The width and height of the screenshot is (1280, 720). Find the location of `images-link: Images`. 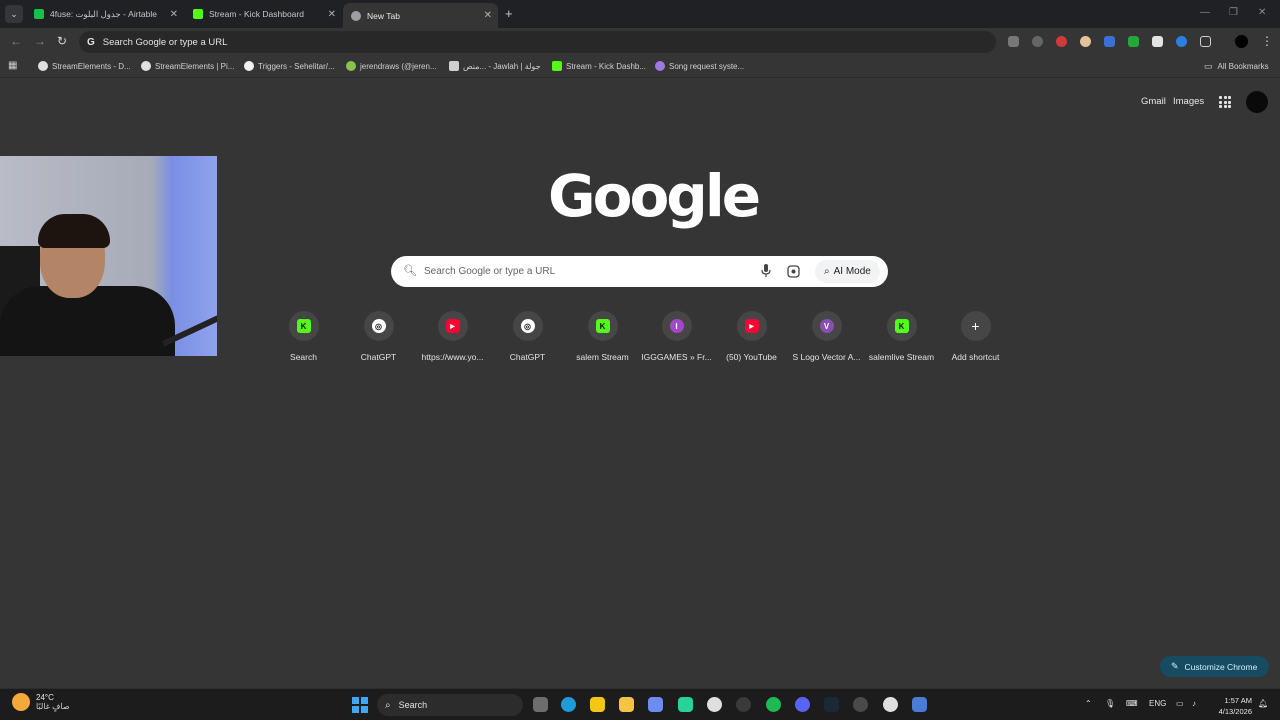

images-link: Images is located at coordinates (1188, 101).